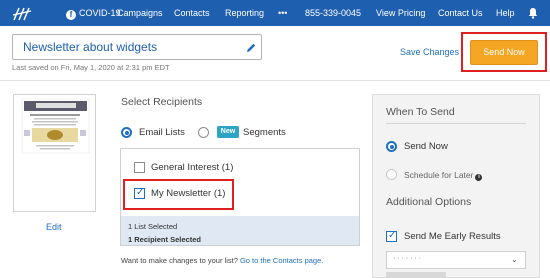  I want to click on pencil-icon, so click(251, 48).